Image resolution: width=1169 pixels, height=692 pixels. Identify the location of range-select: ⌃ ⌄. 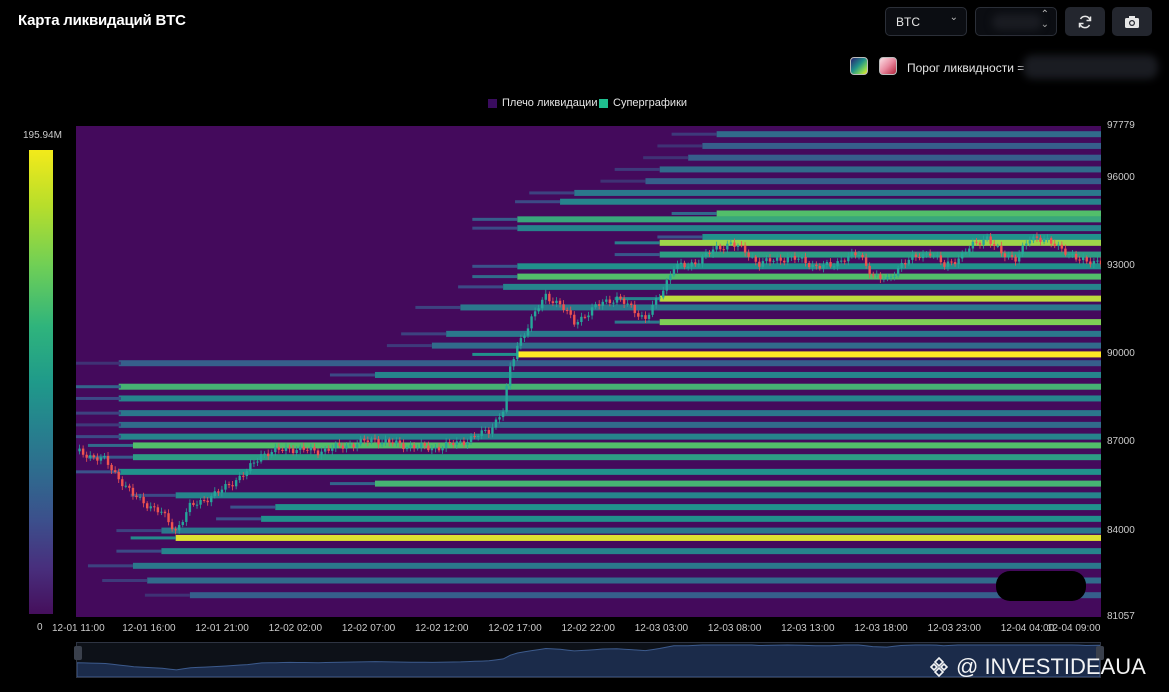
(1016, 21).